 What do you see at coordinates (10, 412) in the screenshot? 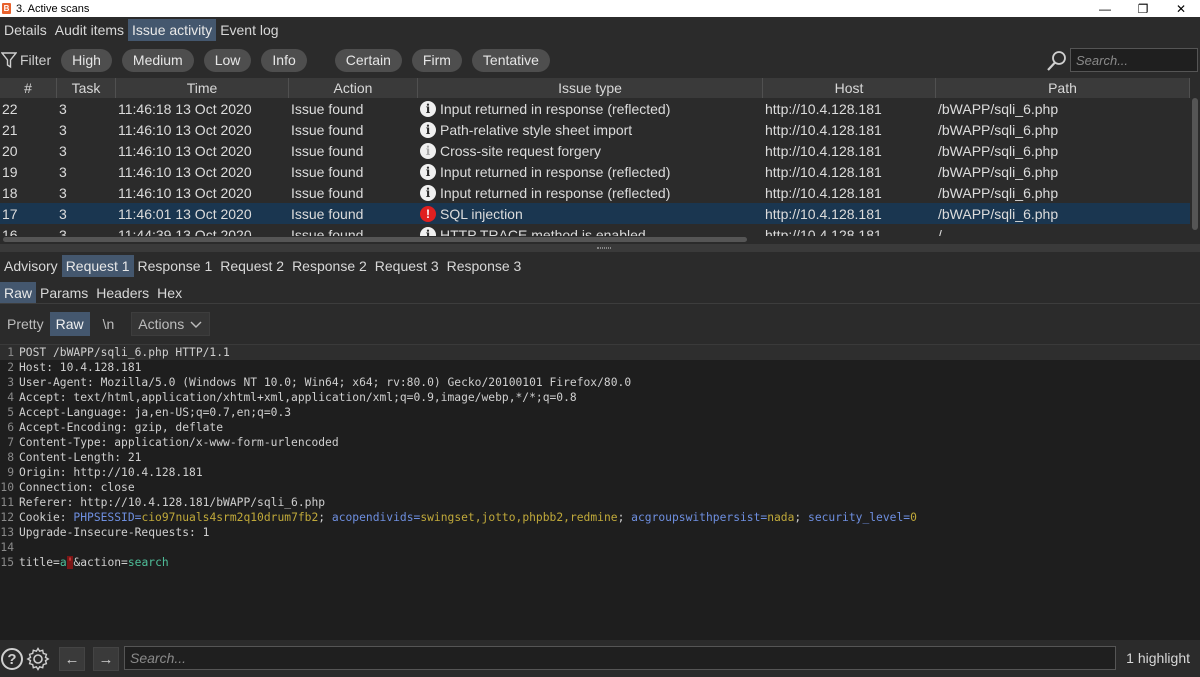
I see `line-number: 5` at bounding box center [10, 412].